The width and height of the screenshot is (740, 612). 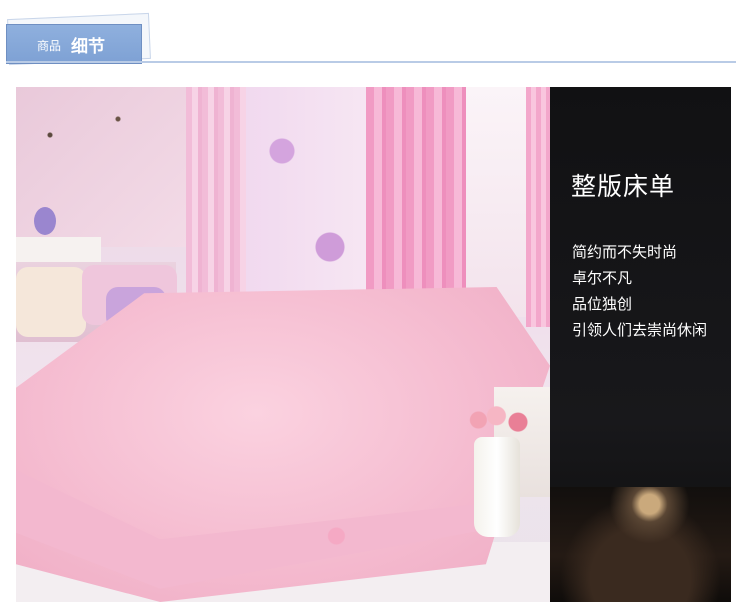 I want to click on header-divider, so click(x=371, y=62).